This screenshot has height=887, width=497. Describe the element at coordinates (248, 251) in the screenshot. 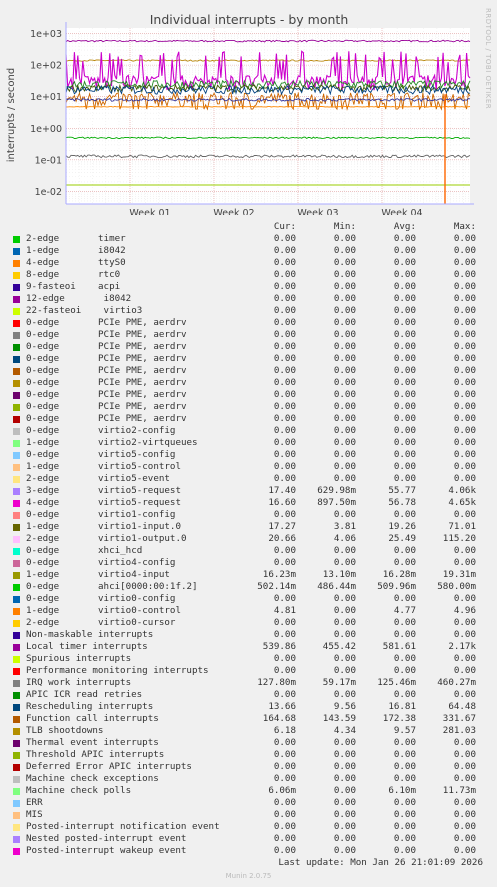

I see `legend-row: 1-edge i8042 0.00 0.00 0.00 0.00` at that location.